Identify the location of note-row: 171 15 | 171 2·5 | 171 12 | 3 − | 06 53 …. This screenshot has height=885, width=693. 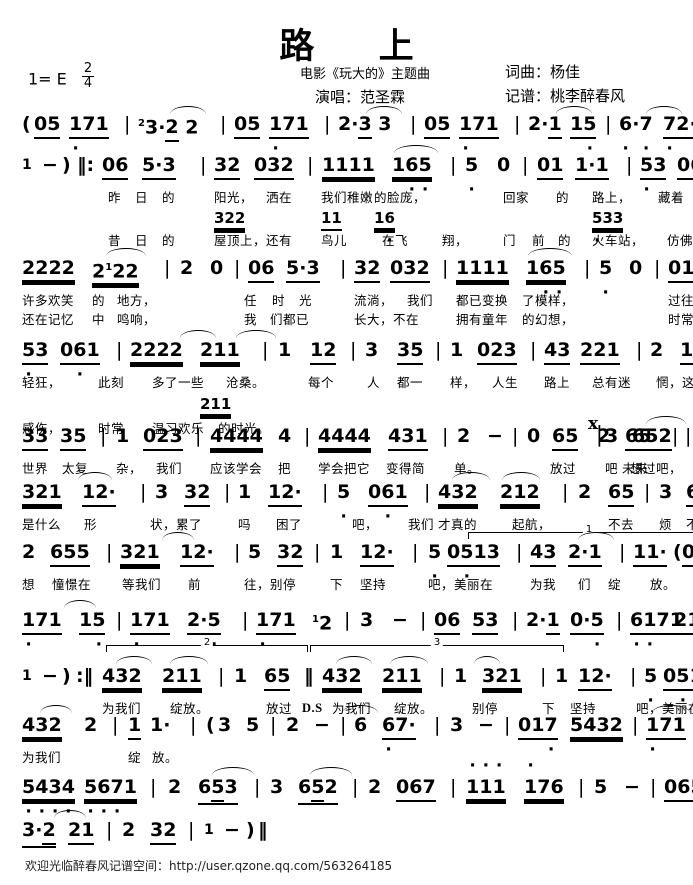
(357, 617).